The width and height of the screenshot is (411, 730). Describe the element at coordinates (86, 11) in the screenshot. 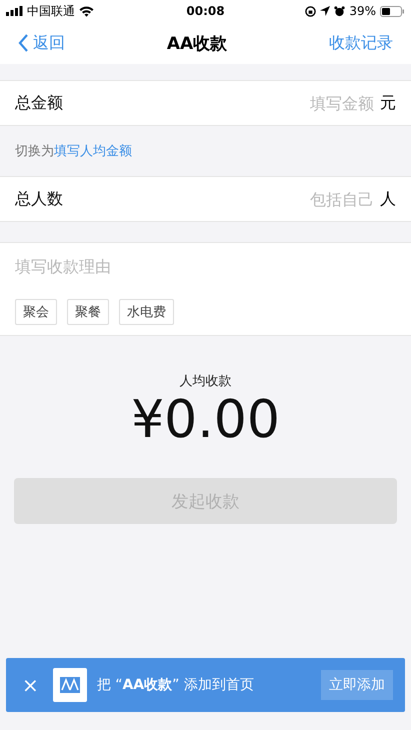

I see `wifi-icon` at that location.